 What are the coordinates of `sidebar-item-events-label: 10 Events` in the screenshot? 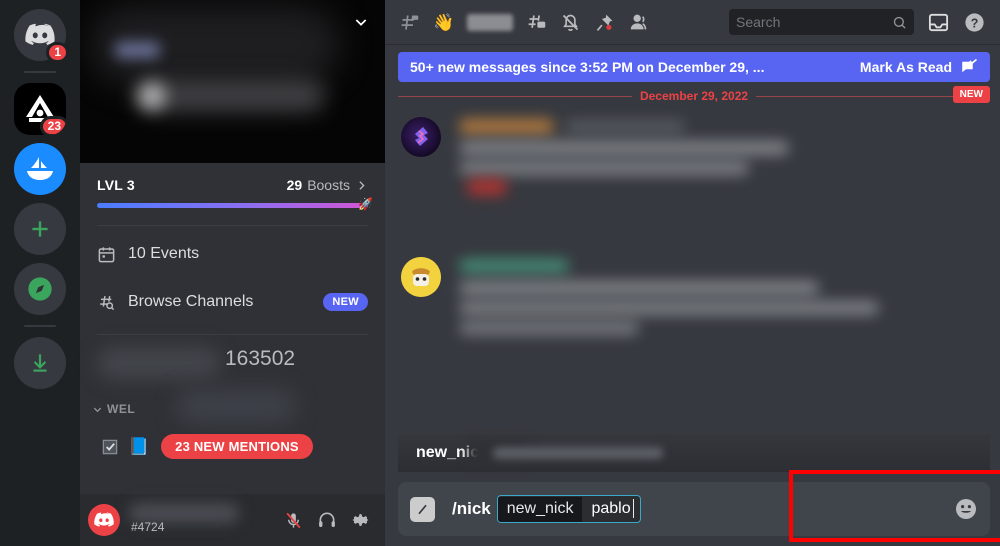 It's located at (164, 253).